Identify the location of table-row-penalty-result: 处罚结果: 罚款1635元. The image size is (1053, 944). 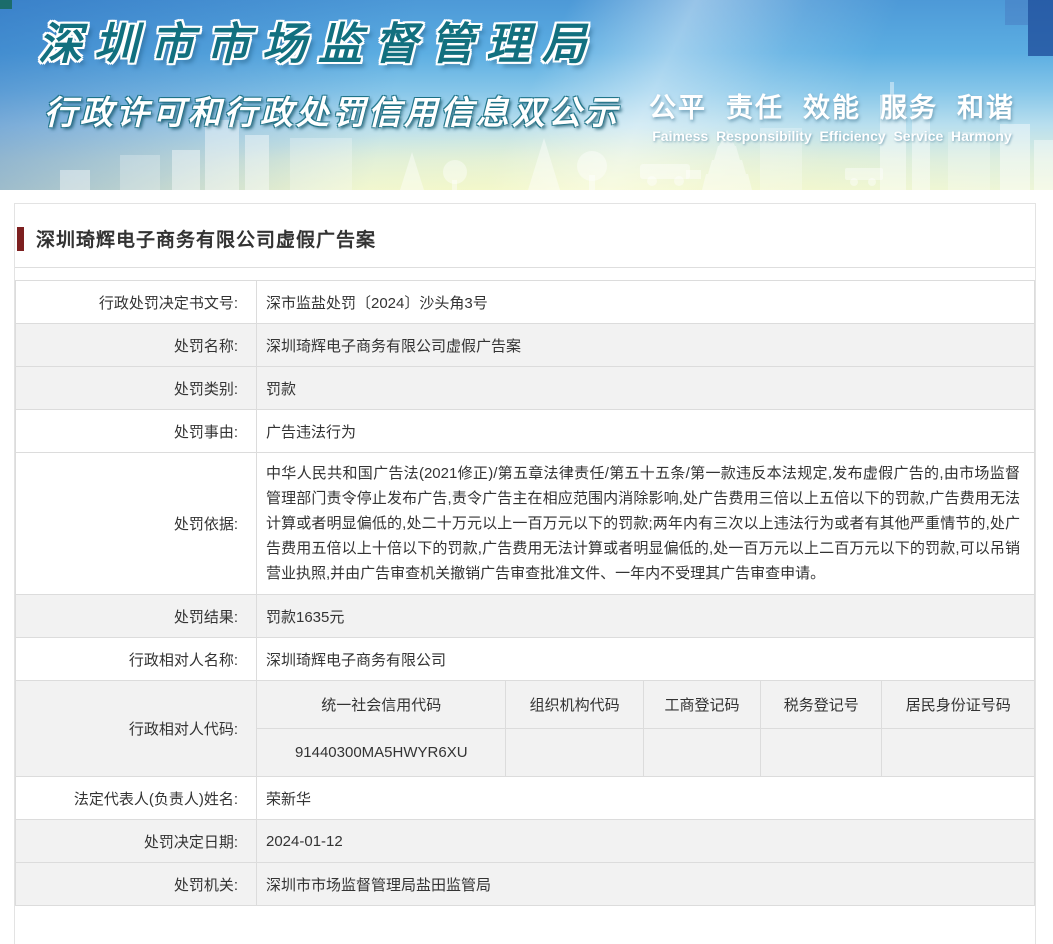
(525, 616).